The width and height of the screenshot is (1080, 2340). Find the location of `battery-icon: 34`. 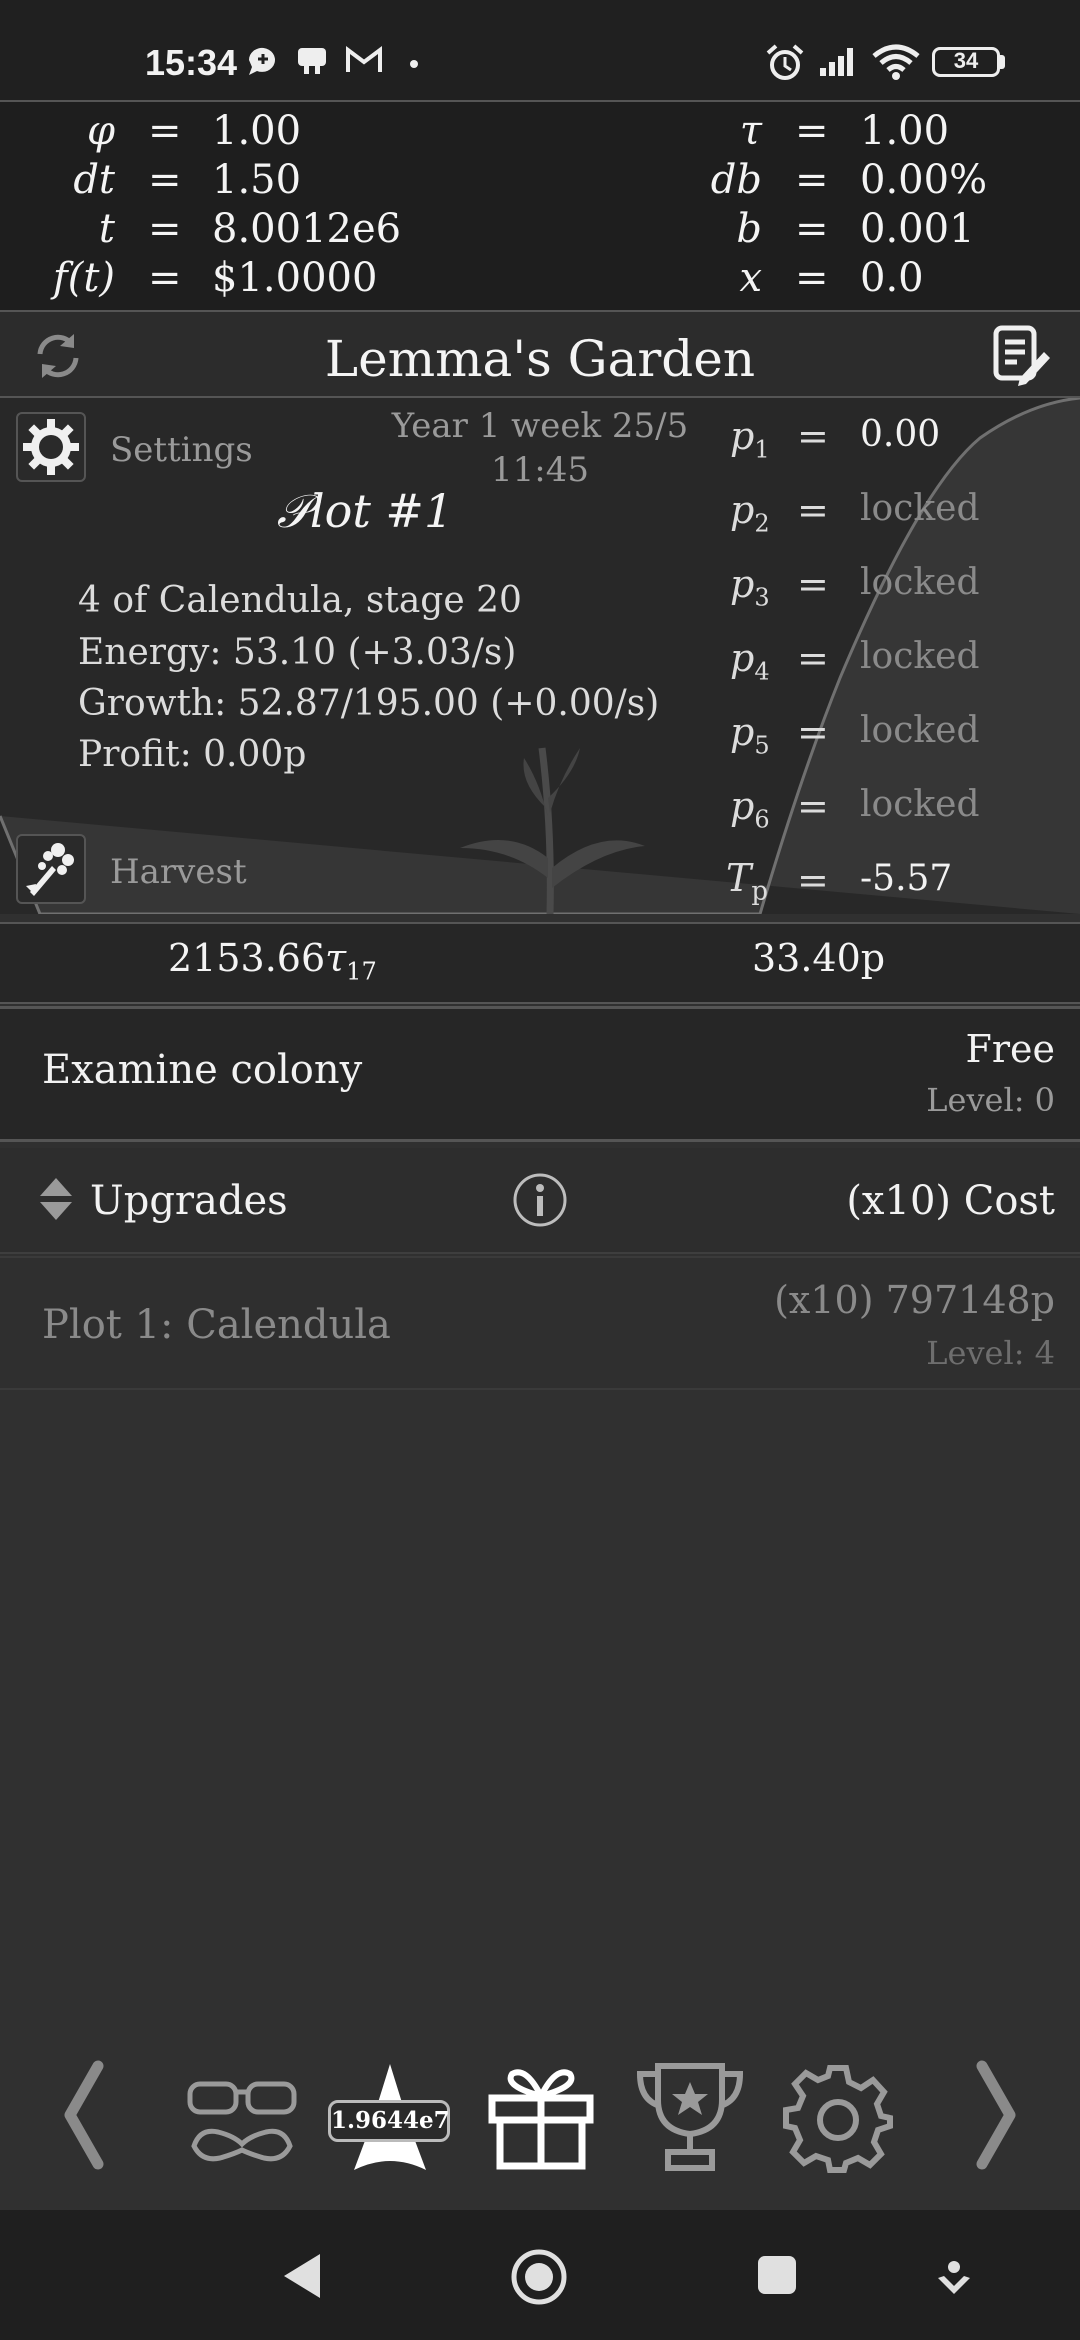

battery-icon: 34 is located at coordinates (966, 62).